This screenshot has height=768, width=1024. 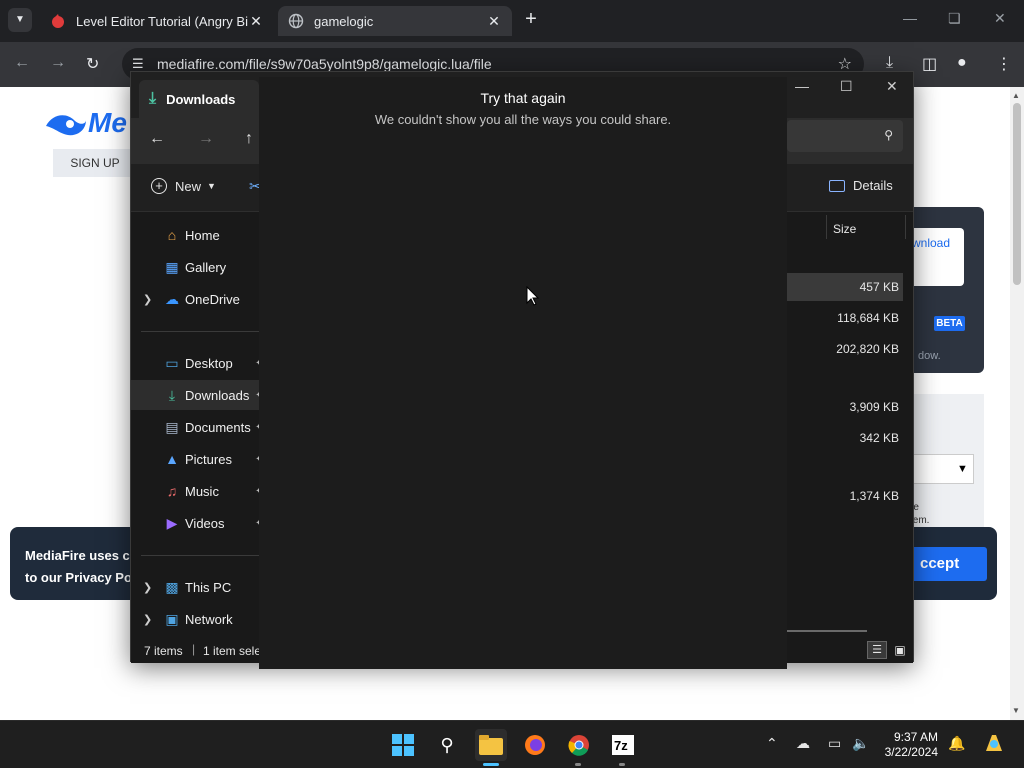 I want to click on reload-icon: ↻, so click(x=92, y=64).